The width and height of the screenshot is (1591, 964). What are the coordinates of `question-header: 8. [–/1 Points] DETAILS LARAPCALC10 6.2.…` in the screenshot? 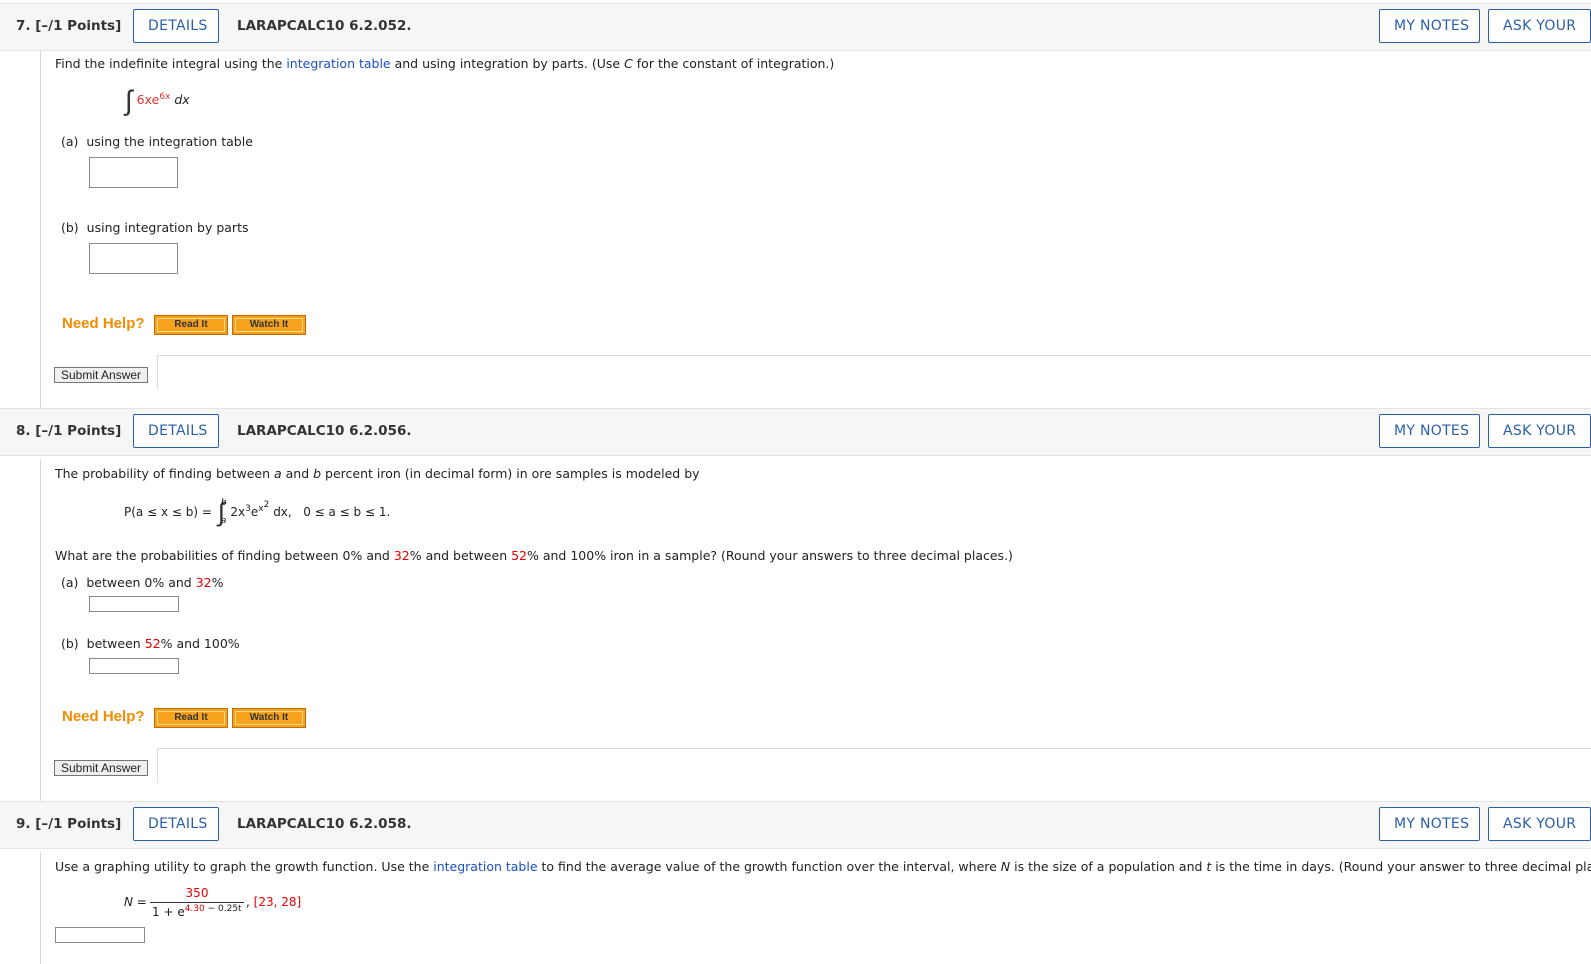 It's located at (795, 432).